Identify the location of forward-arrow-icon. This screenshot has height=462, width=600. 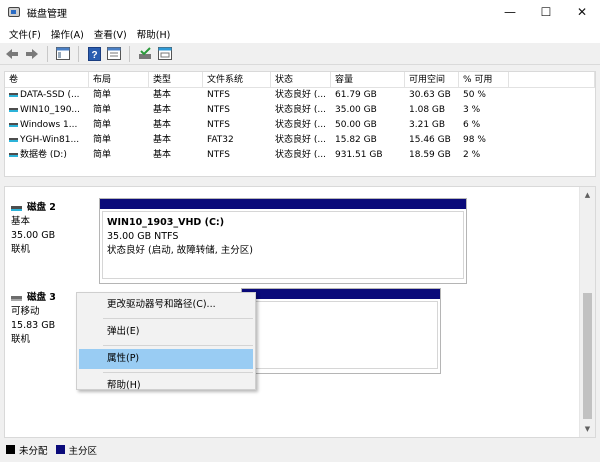
(32, 54).